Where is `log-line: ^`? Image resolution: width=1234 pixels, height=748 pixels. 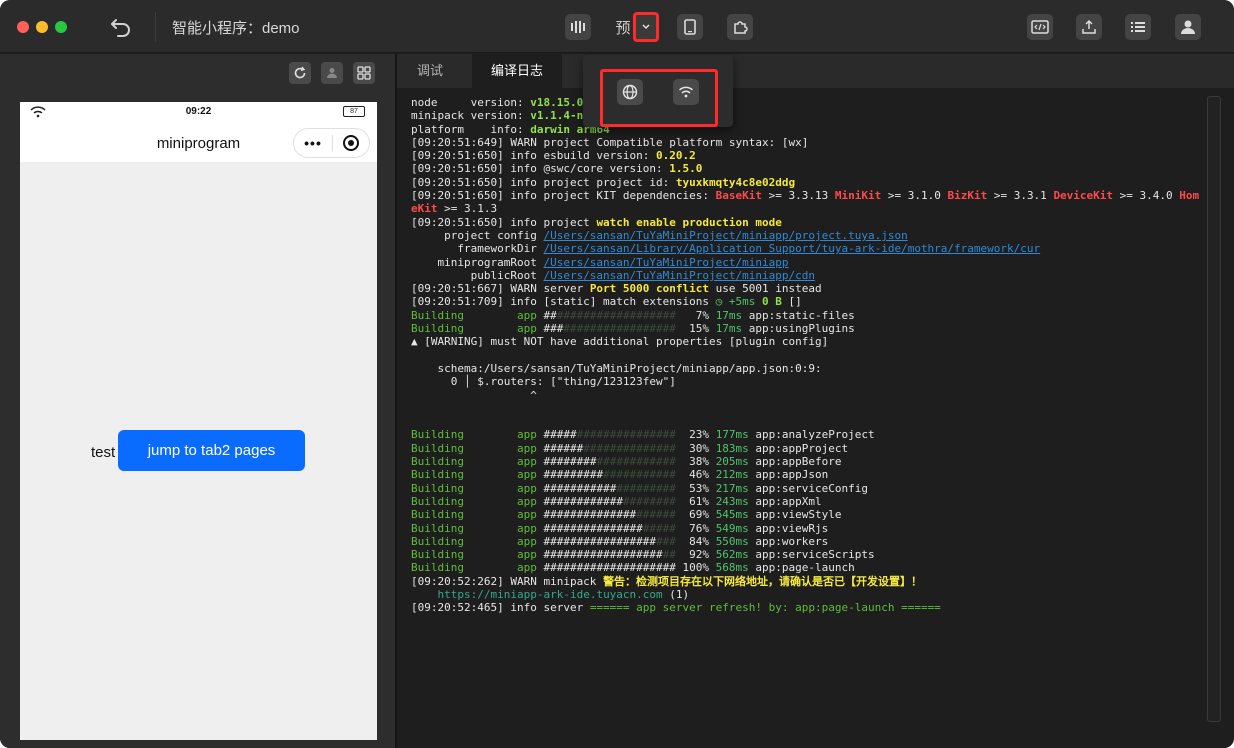 log-line: ^ is located at coordinates (474, 395).